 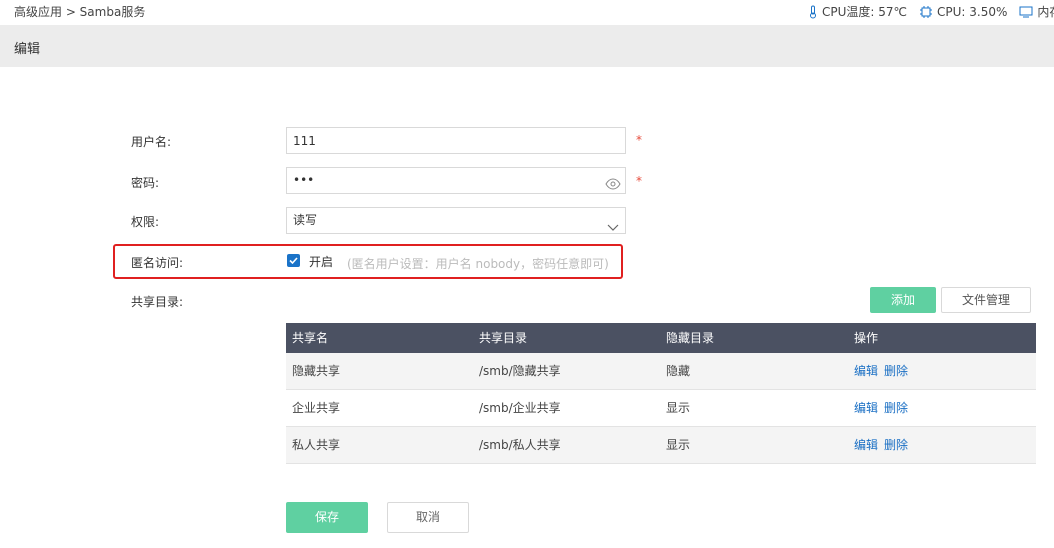 What do you see at coordinates (520, 445) in the screenshot?
I see `cell-share-path: /smb/私人共享` at bounding box center [520, 445].